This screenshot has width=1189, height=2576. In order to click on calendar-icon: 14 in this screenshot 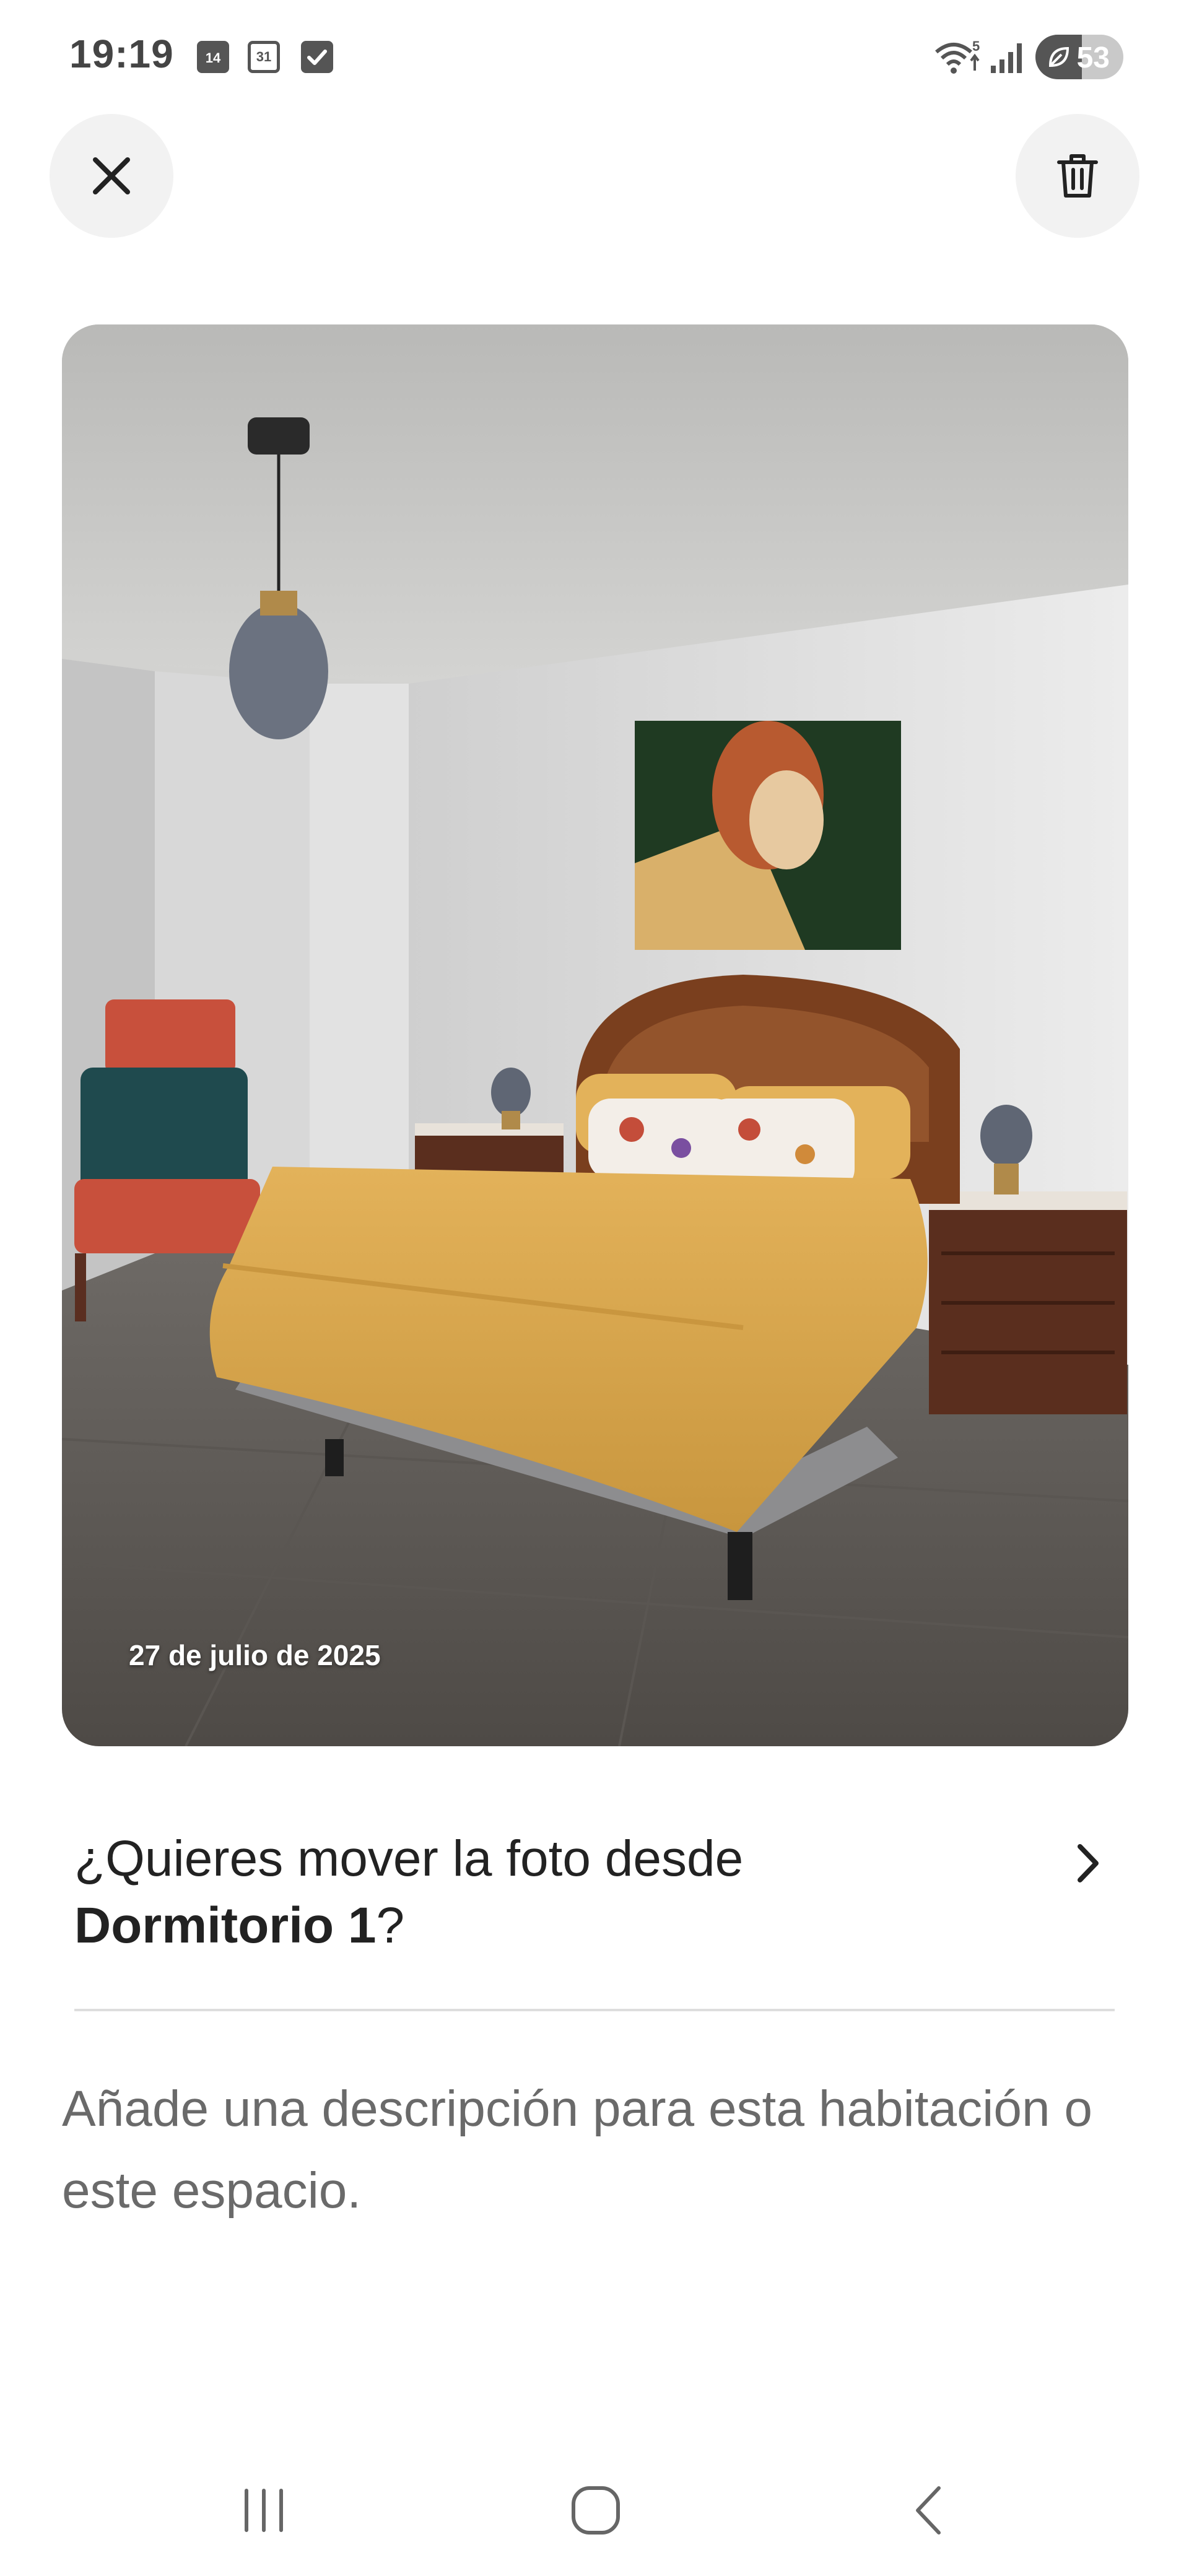, I will do `click(213, 57)`.